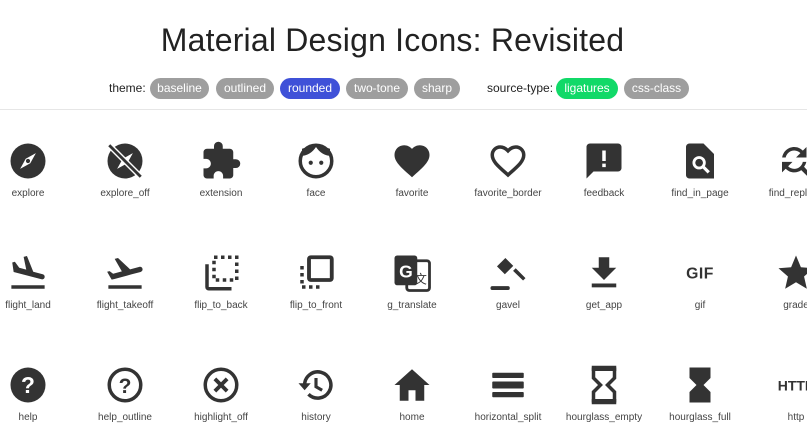  What do you see at coordinates (316, 161) in the screenshot?
I see `face-icon` at bounding box center [316, 161].